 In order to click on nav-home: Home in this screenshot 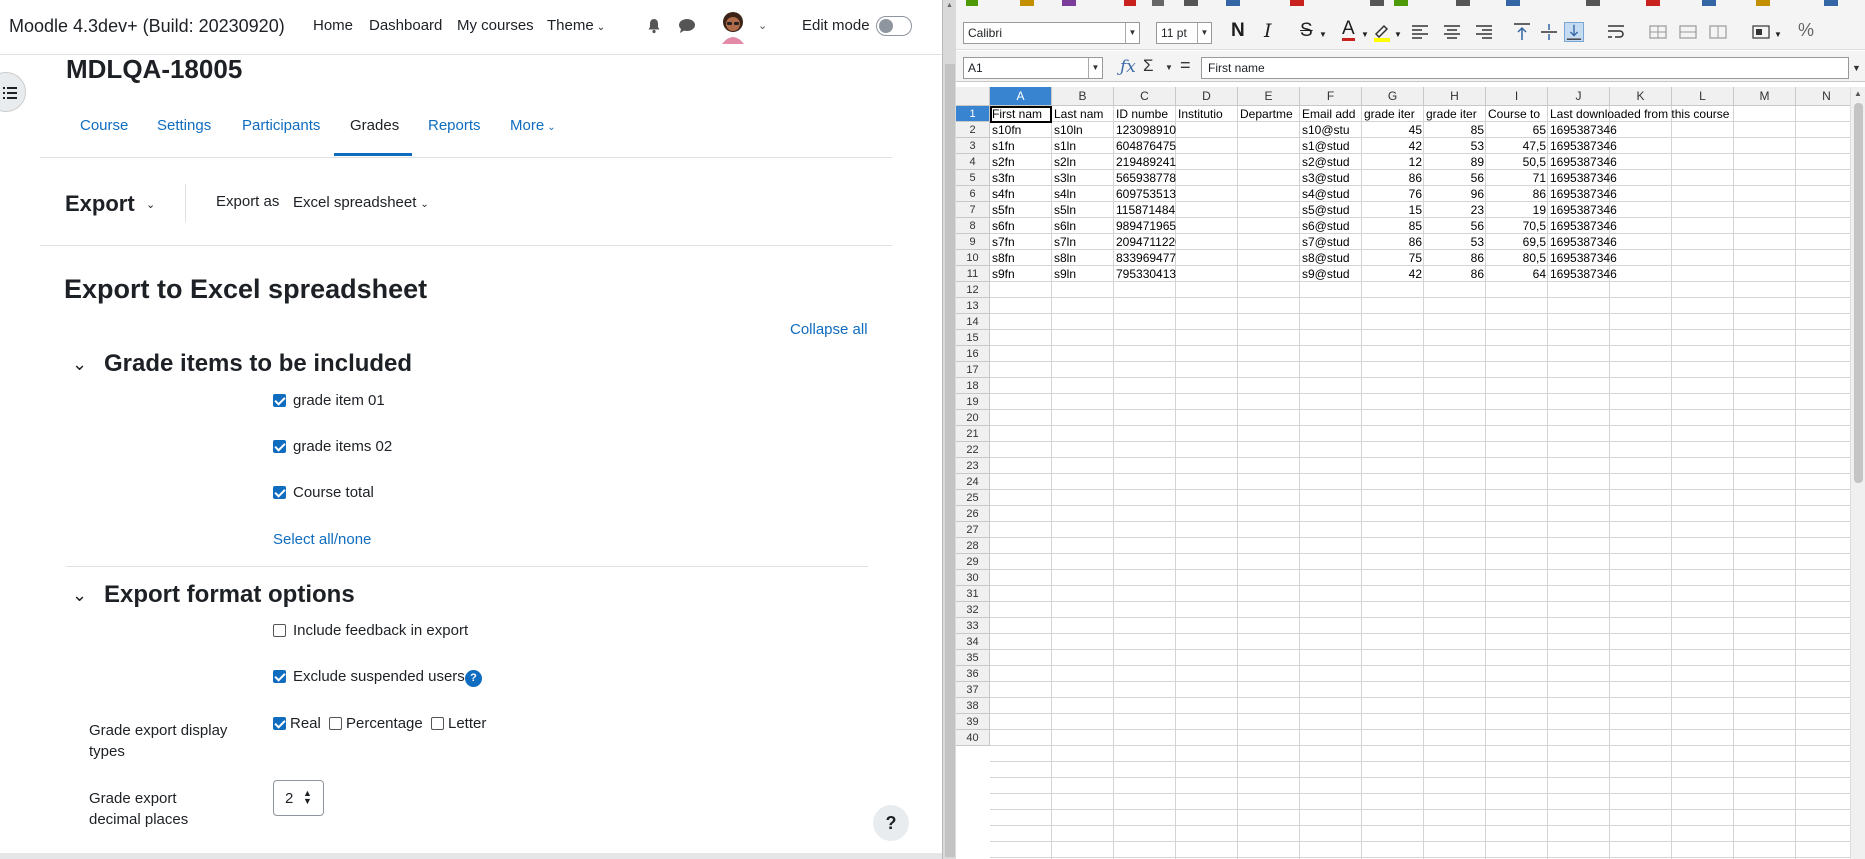, I will do `click(333, 25)`.